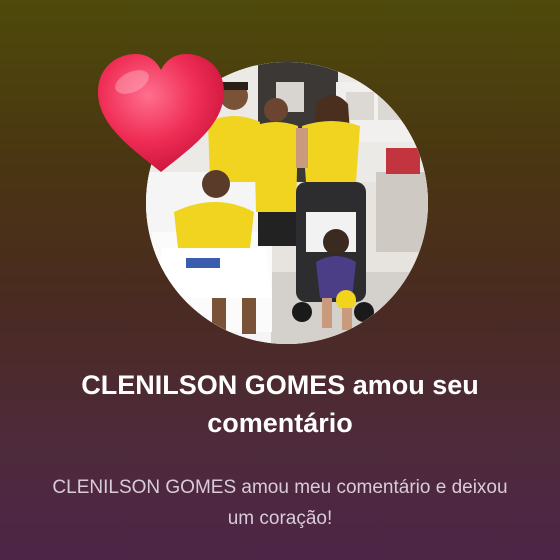  I want to click on heart-icon, so click(161, 113).